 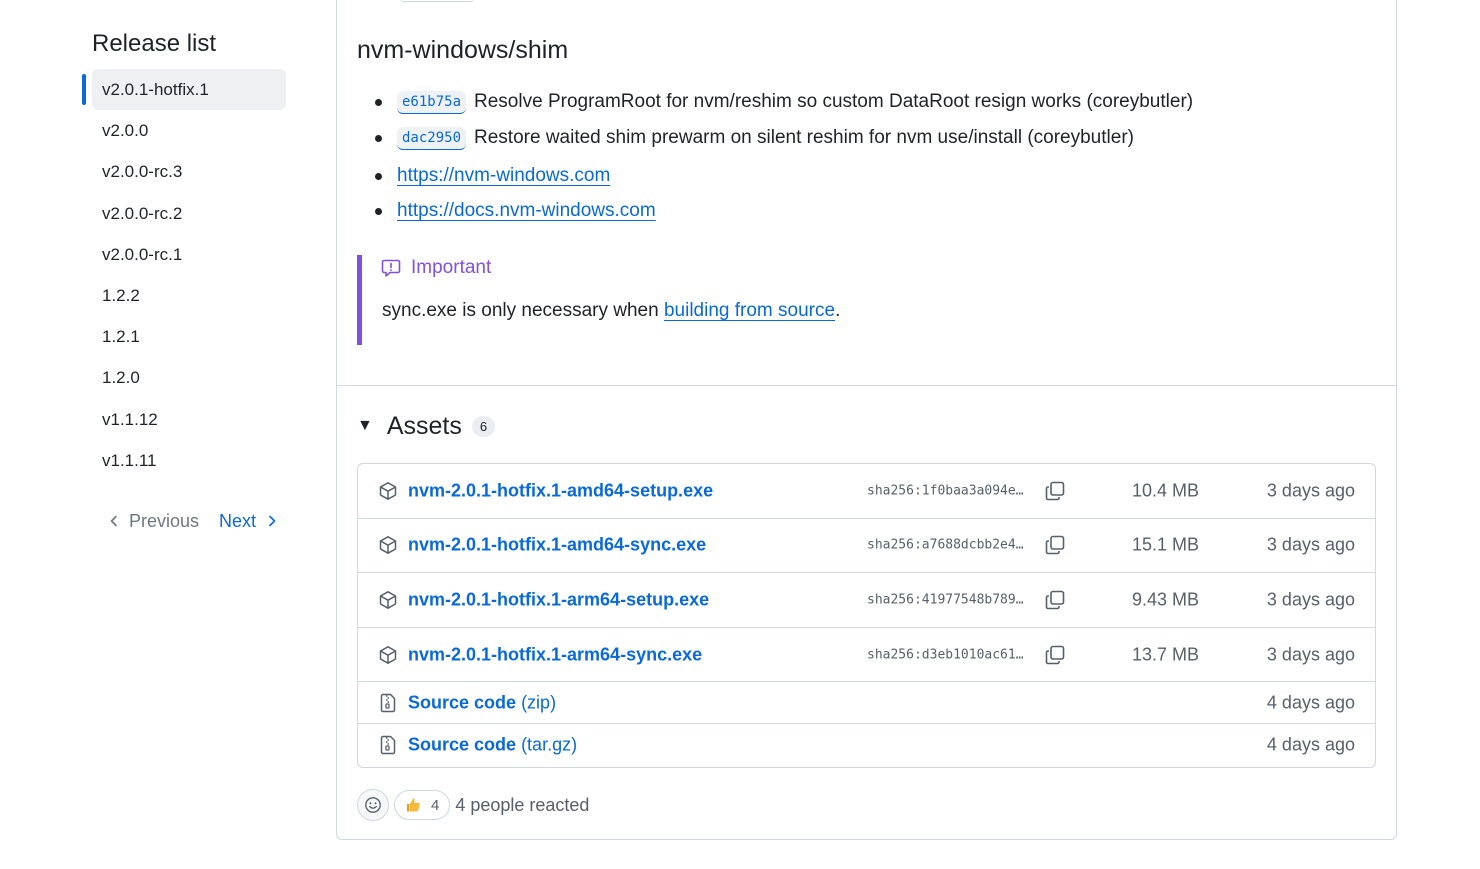 I want to click on reactions-bar: 4 4 people reacted, so click(x=473, y=805).